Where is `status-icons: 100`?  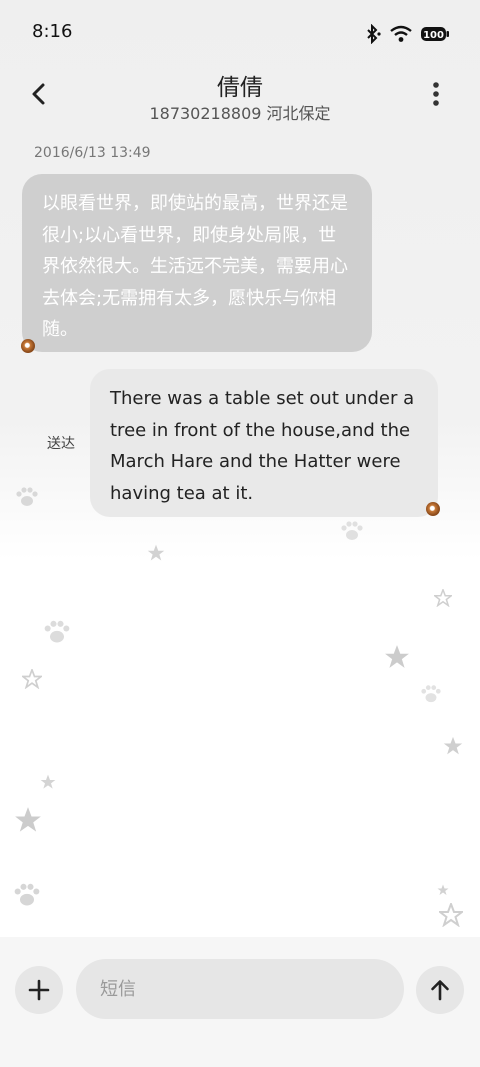 status-icons: 100 is located at coordinates (407, 34).